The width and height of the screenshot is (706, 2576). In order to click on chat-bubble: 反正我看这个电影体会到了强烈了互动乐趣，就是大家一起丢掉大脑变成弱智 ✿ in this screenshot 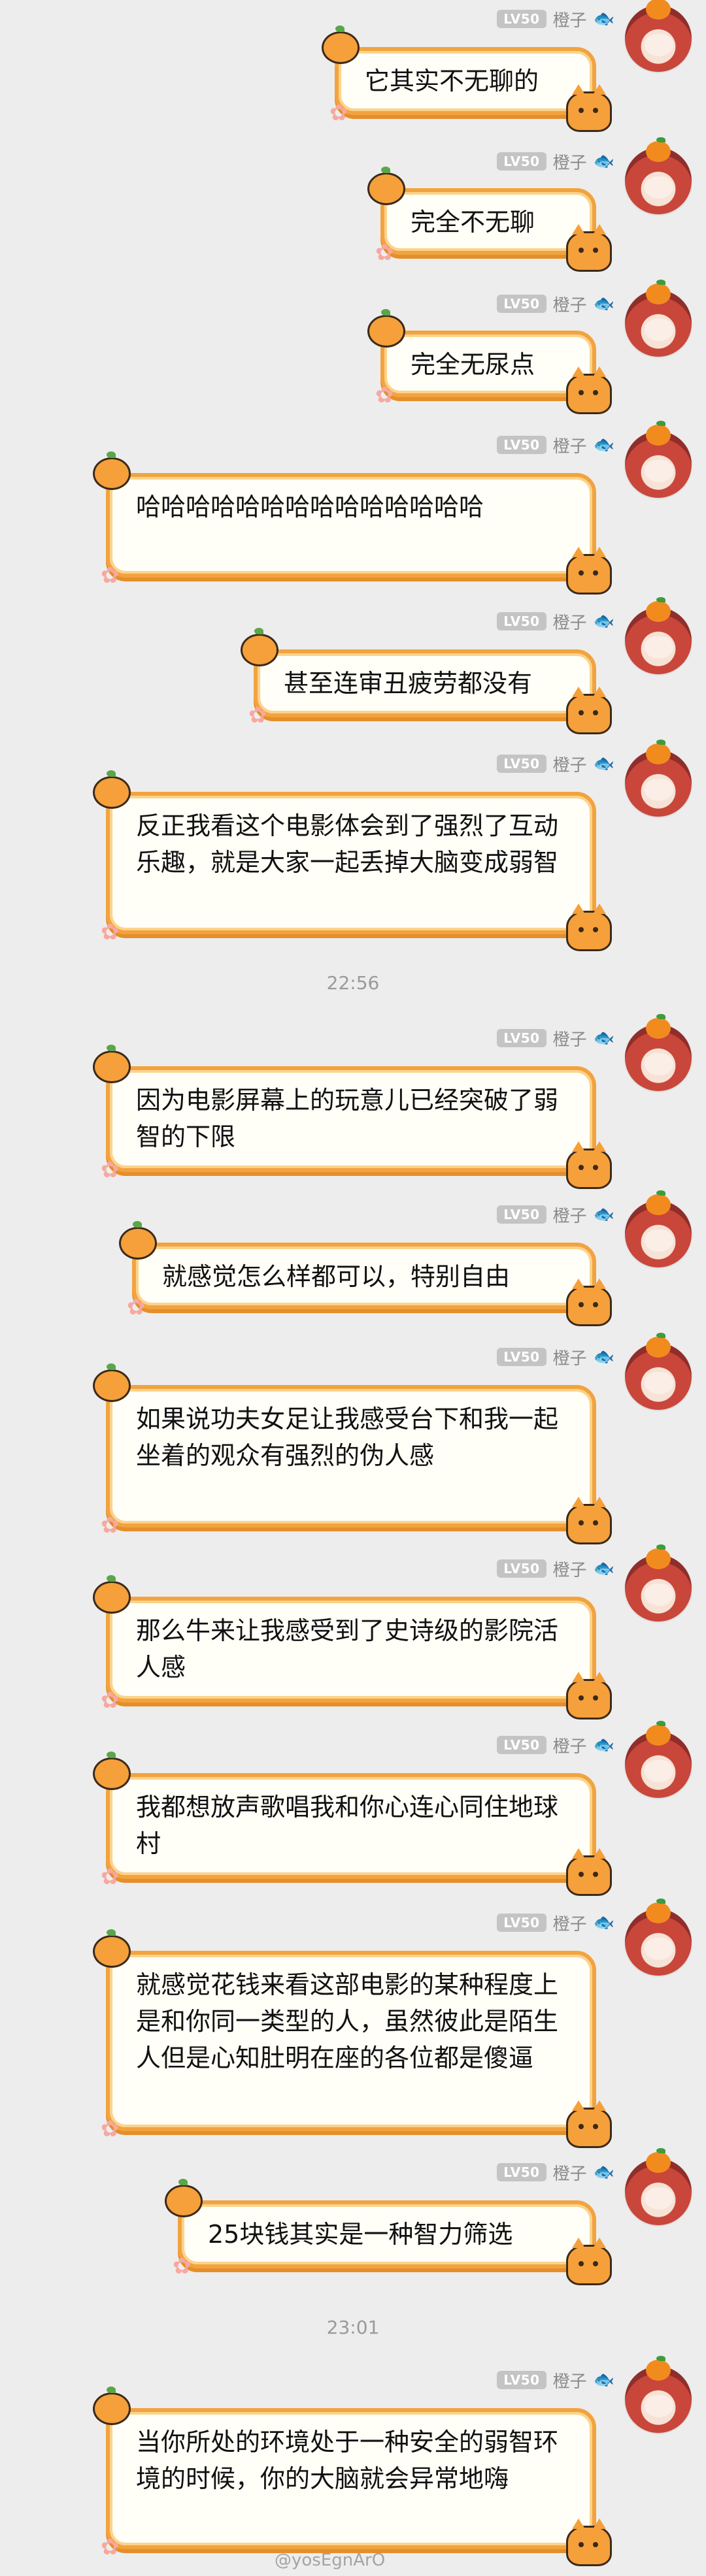, I will do `click(352, 860)`.